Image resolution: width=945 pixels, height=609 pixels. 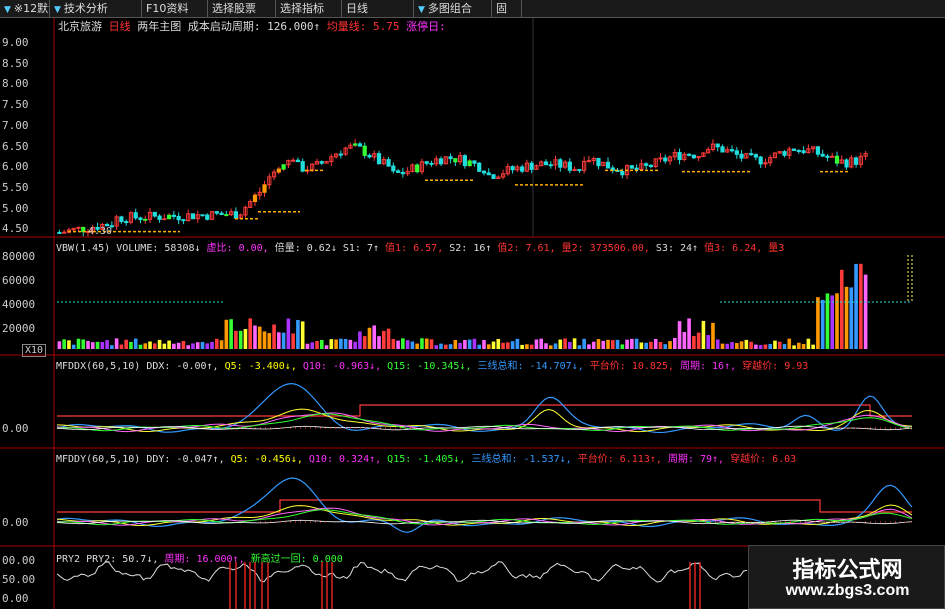 I want to click on header-field: -14.707↓,, so click(x=559, y=366).